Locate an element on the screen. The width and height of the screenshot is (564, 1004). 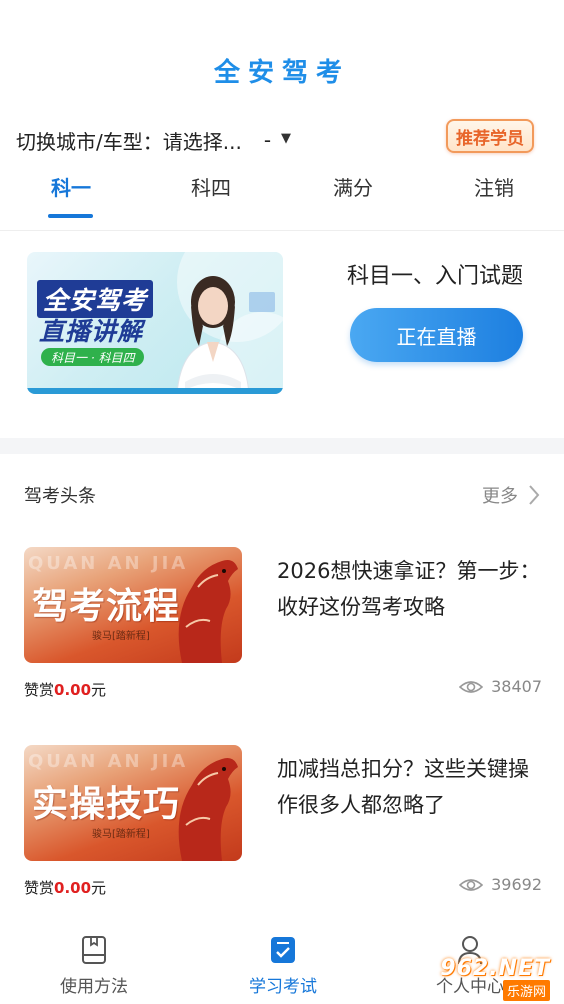
city-selector: 切换城市/车型： 请选择... - ▼ 推荐学员 is located at coordinates (282, 137).